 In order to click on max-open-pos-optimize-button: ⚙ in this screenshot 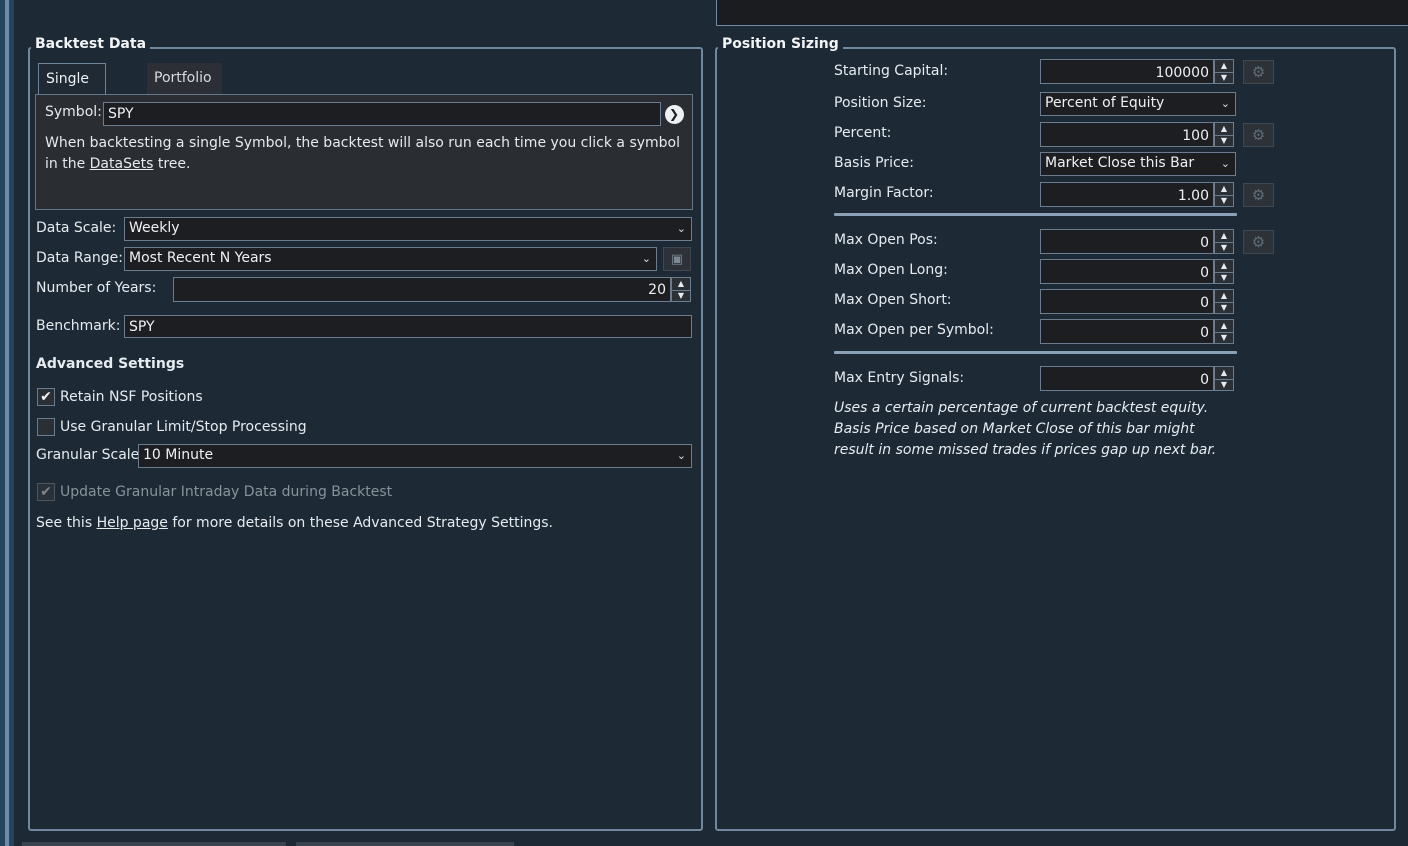, I will do `click(1258, 242)`.